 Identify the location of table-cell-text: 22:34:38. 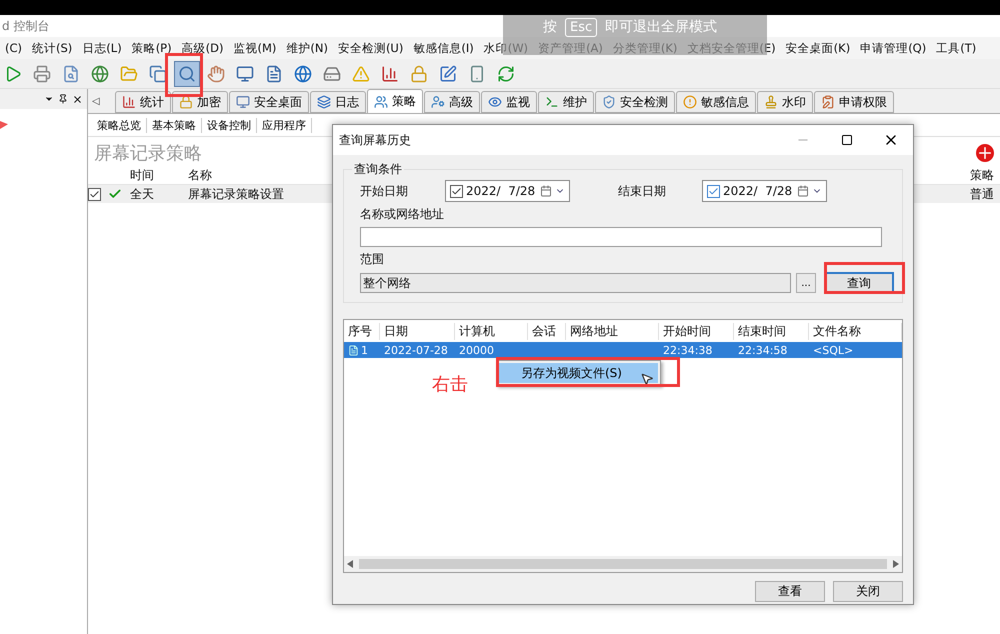
(688, 350).